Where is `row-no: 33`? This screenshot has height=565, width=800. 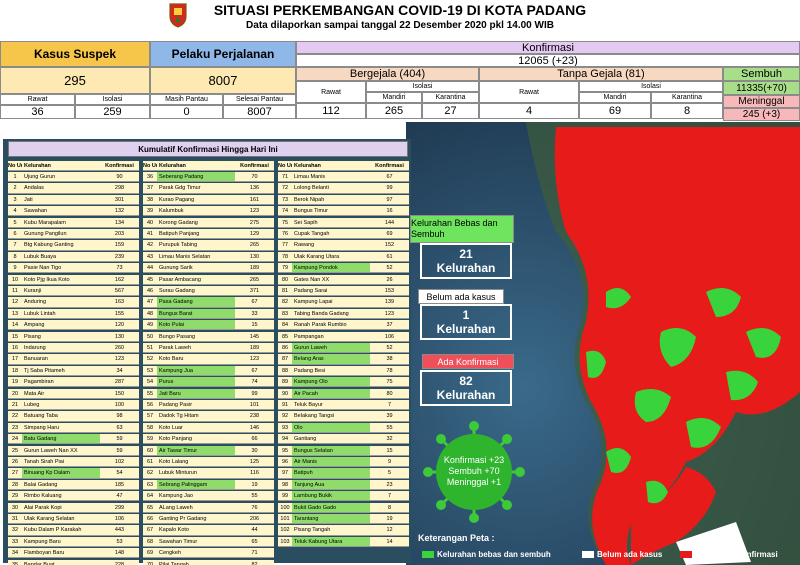 row-no: 33 is located at coordinates (15, 541).